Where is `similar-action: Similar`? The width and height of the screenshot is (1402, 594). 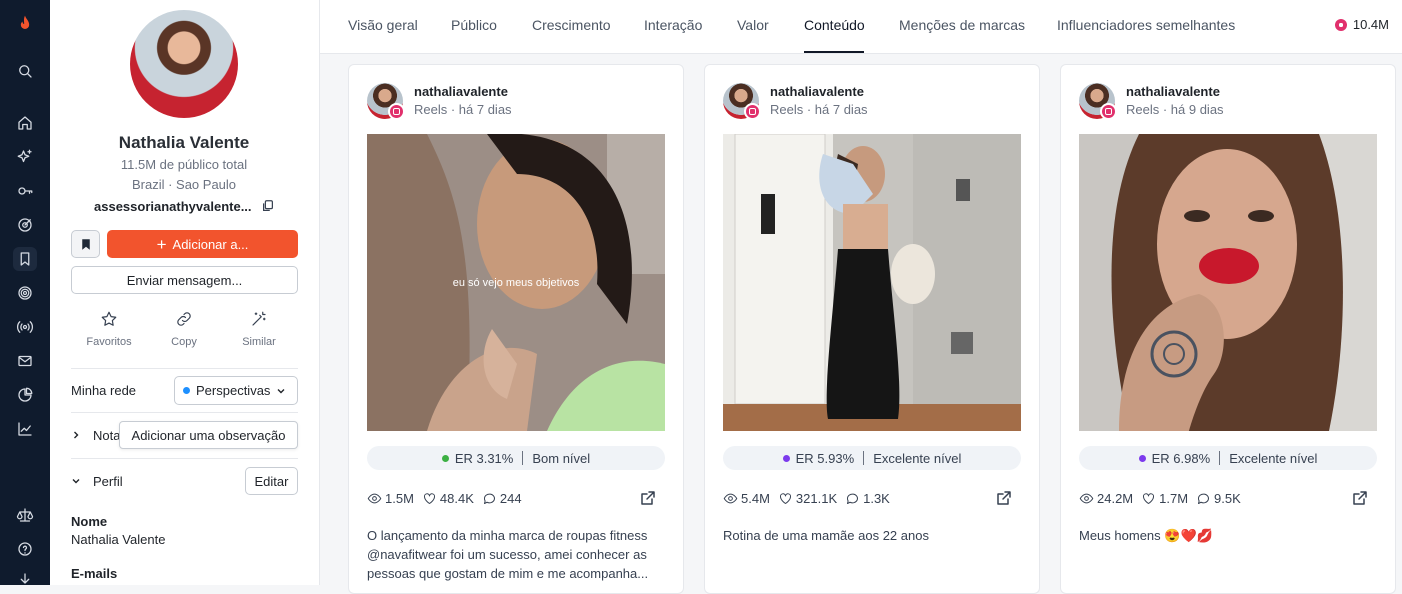 similar-action: Similar is located at coordinates (259, 329).